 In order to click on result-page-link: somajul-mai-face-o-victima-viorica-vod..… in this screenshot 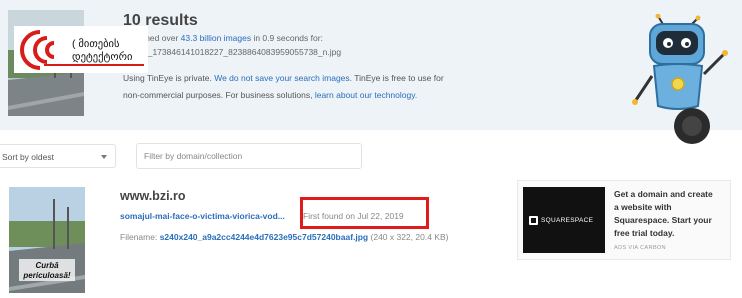, I will do `click(202, 216)`.